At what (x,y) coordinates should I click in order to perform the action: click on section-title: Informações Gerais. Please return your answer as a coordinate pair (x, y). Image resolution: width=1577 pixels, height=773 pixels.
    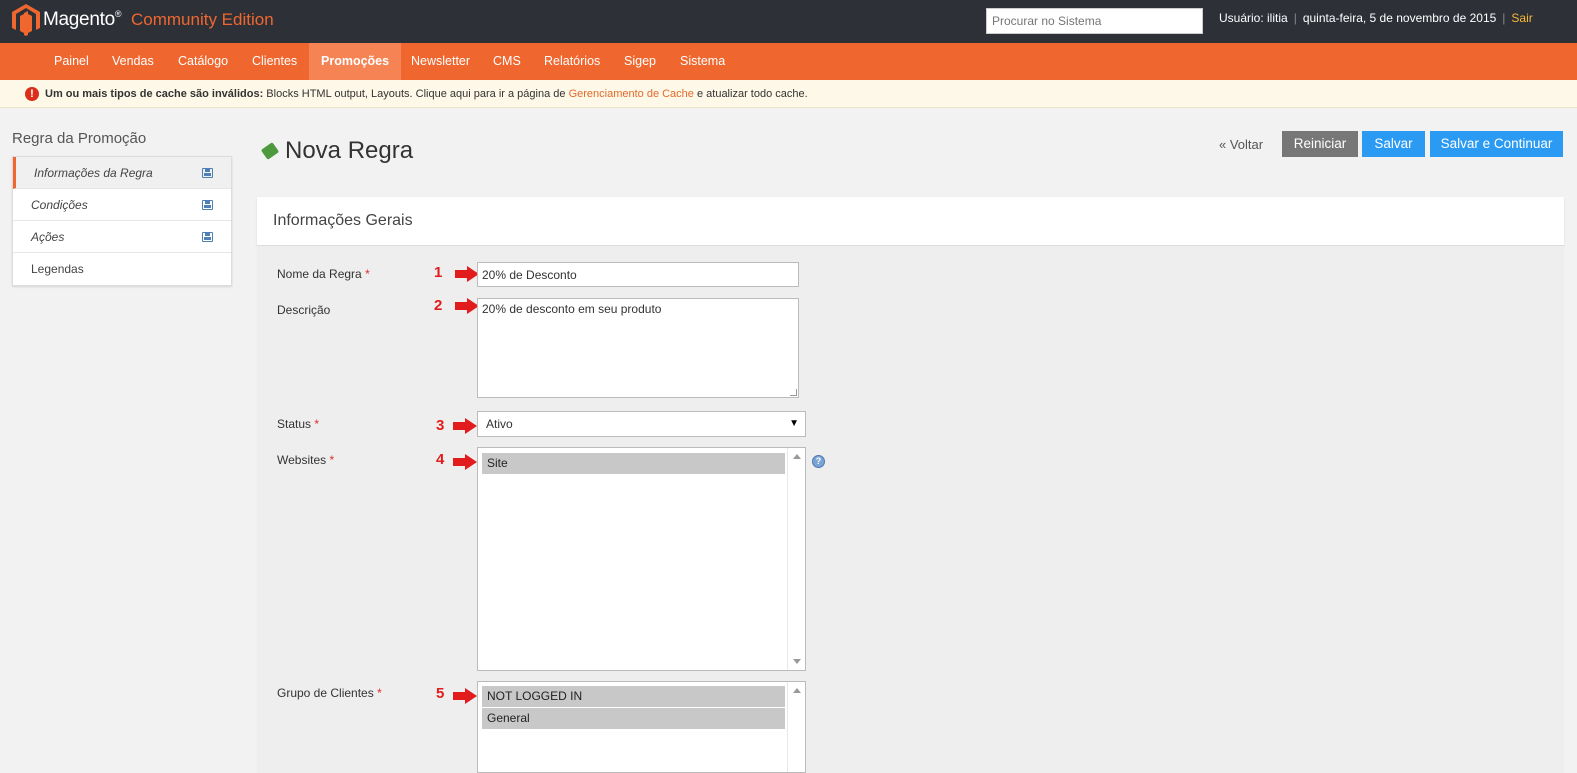
    Looking at the image, I should click on (343, 220).